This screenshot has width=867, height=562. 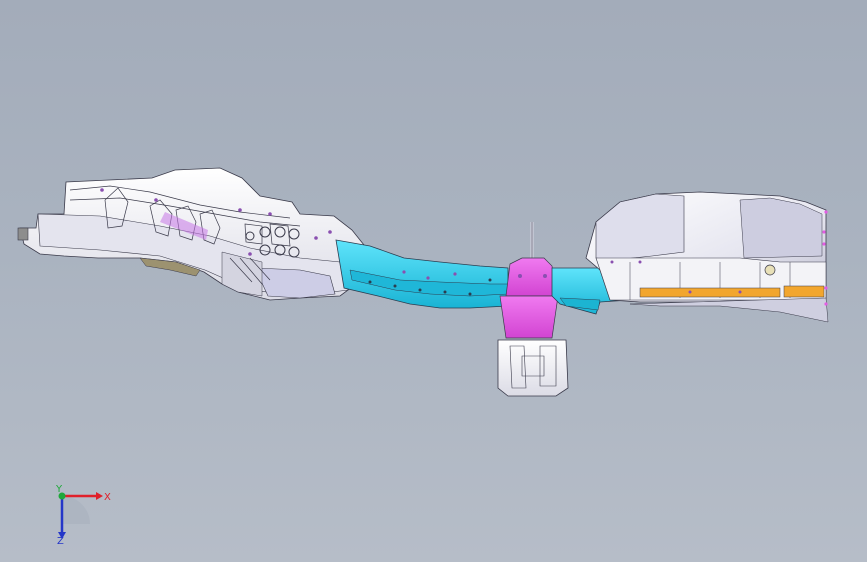 I want to click on coordinate-triad: X Y Z, so click(x=83, y=514).